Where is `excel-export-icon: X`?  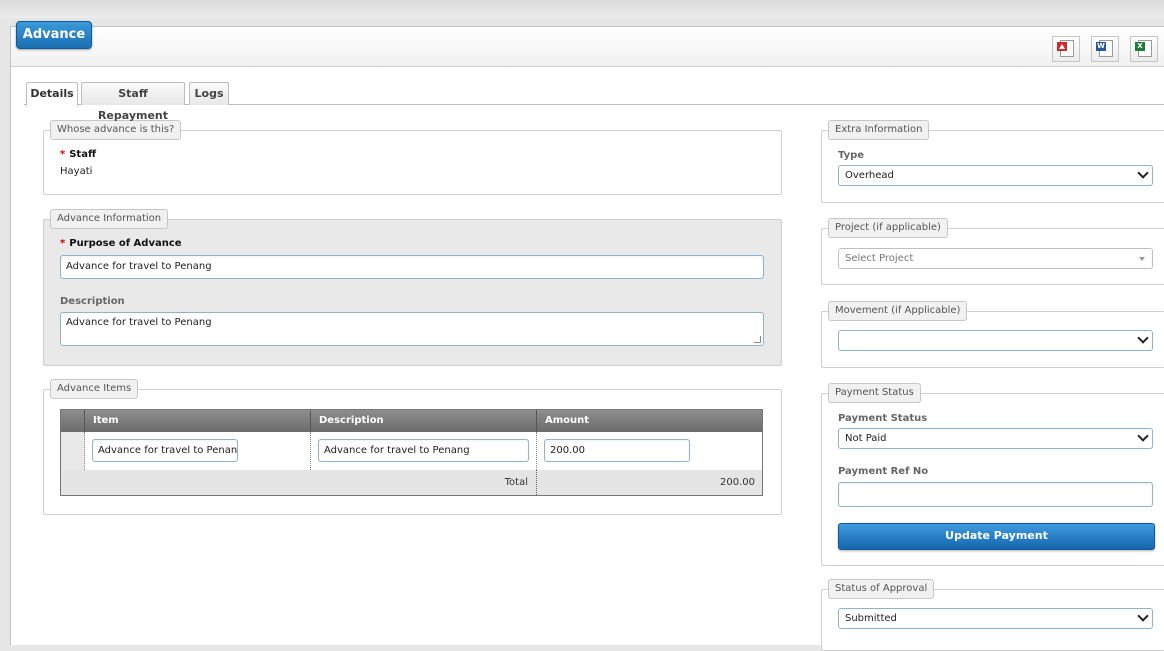 excel-export-icon: X is located at coordinates (1144, 49).